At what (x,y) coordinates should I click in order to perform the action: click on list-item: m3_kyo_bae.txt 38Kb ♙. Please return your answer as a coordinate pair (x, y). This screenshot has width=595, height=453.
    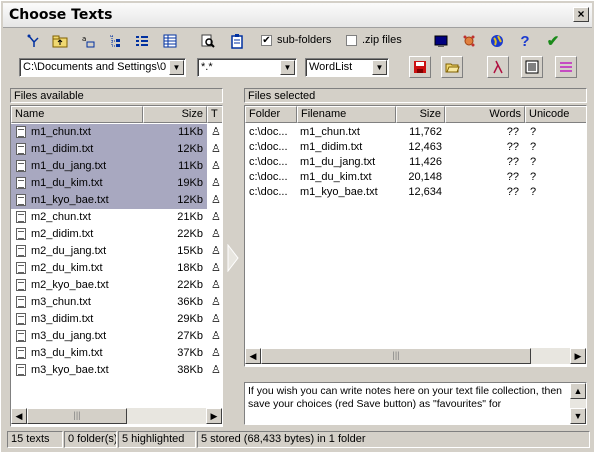
    Looking at the image, I should click on (116, 370).